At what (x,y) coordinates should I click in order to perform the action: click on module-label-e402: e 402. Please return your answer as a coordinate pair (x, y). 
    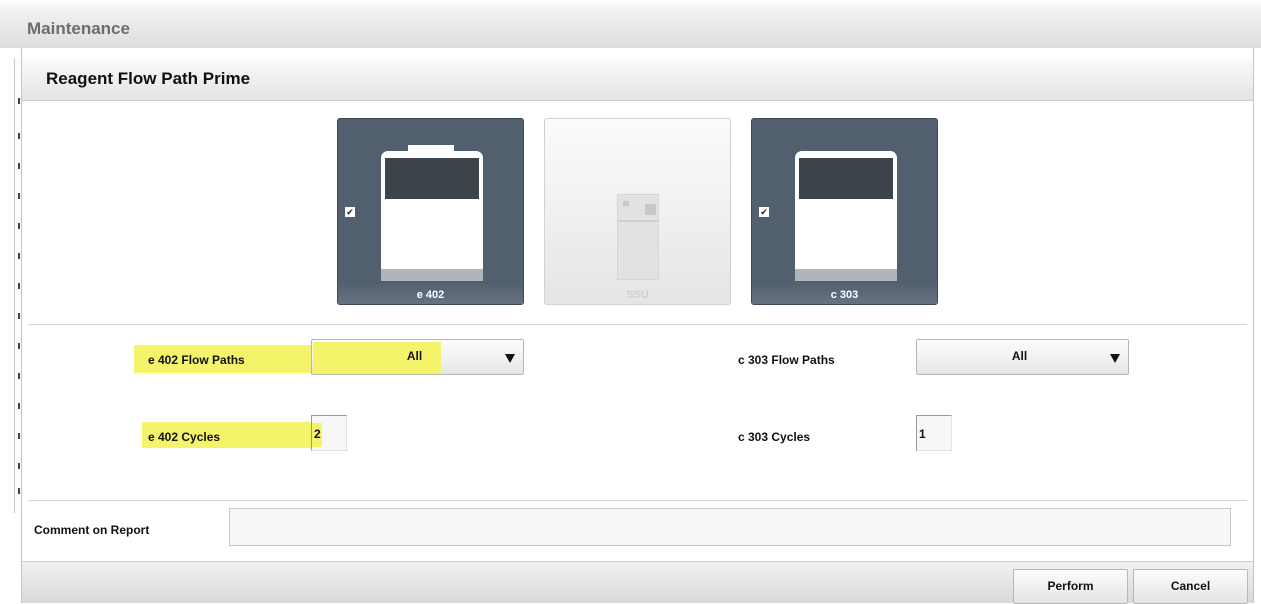
    Looking at the image, I should click on (430, 295).